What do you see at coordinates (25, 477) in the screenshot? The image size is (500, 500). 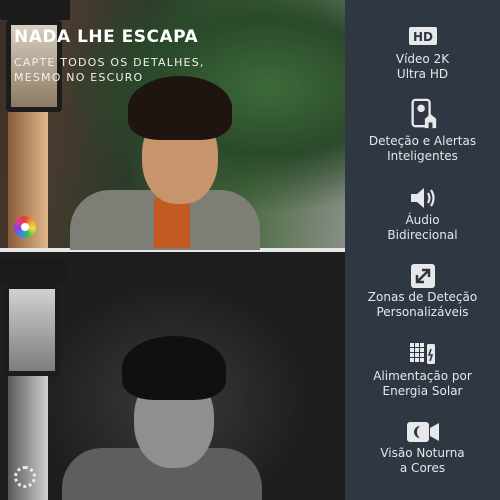 I see `night-mode-icon` at bounding box center [25, 477].